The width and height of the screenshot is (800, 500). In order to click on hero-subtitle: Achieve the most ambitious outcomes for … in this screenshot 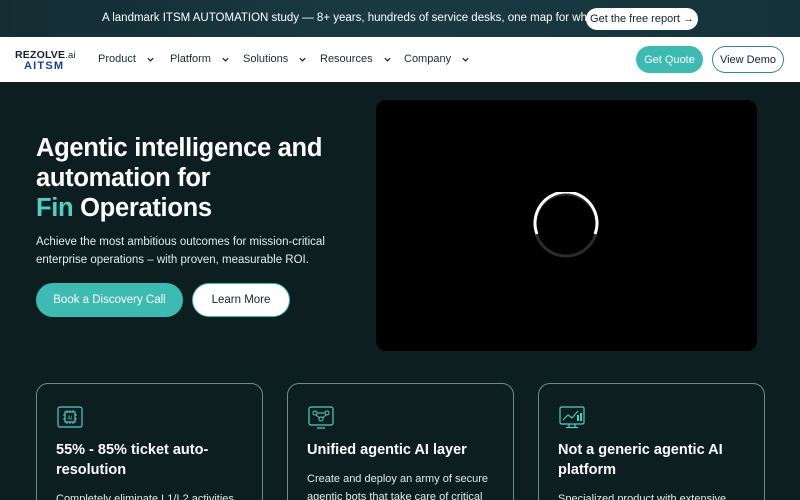, I will do `click(180, 251)`.